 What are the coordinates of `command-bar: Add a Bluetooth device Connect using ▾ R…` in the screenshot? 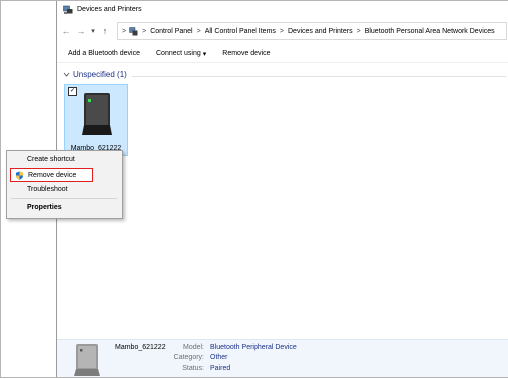 It's located at (282, 54).